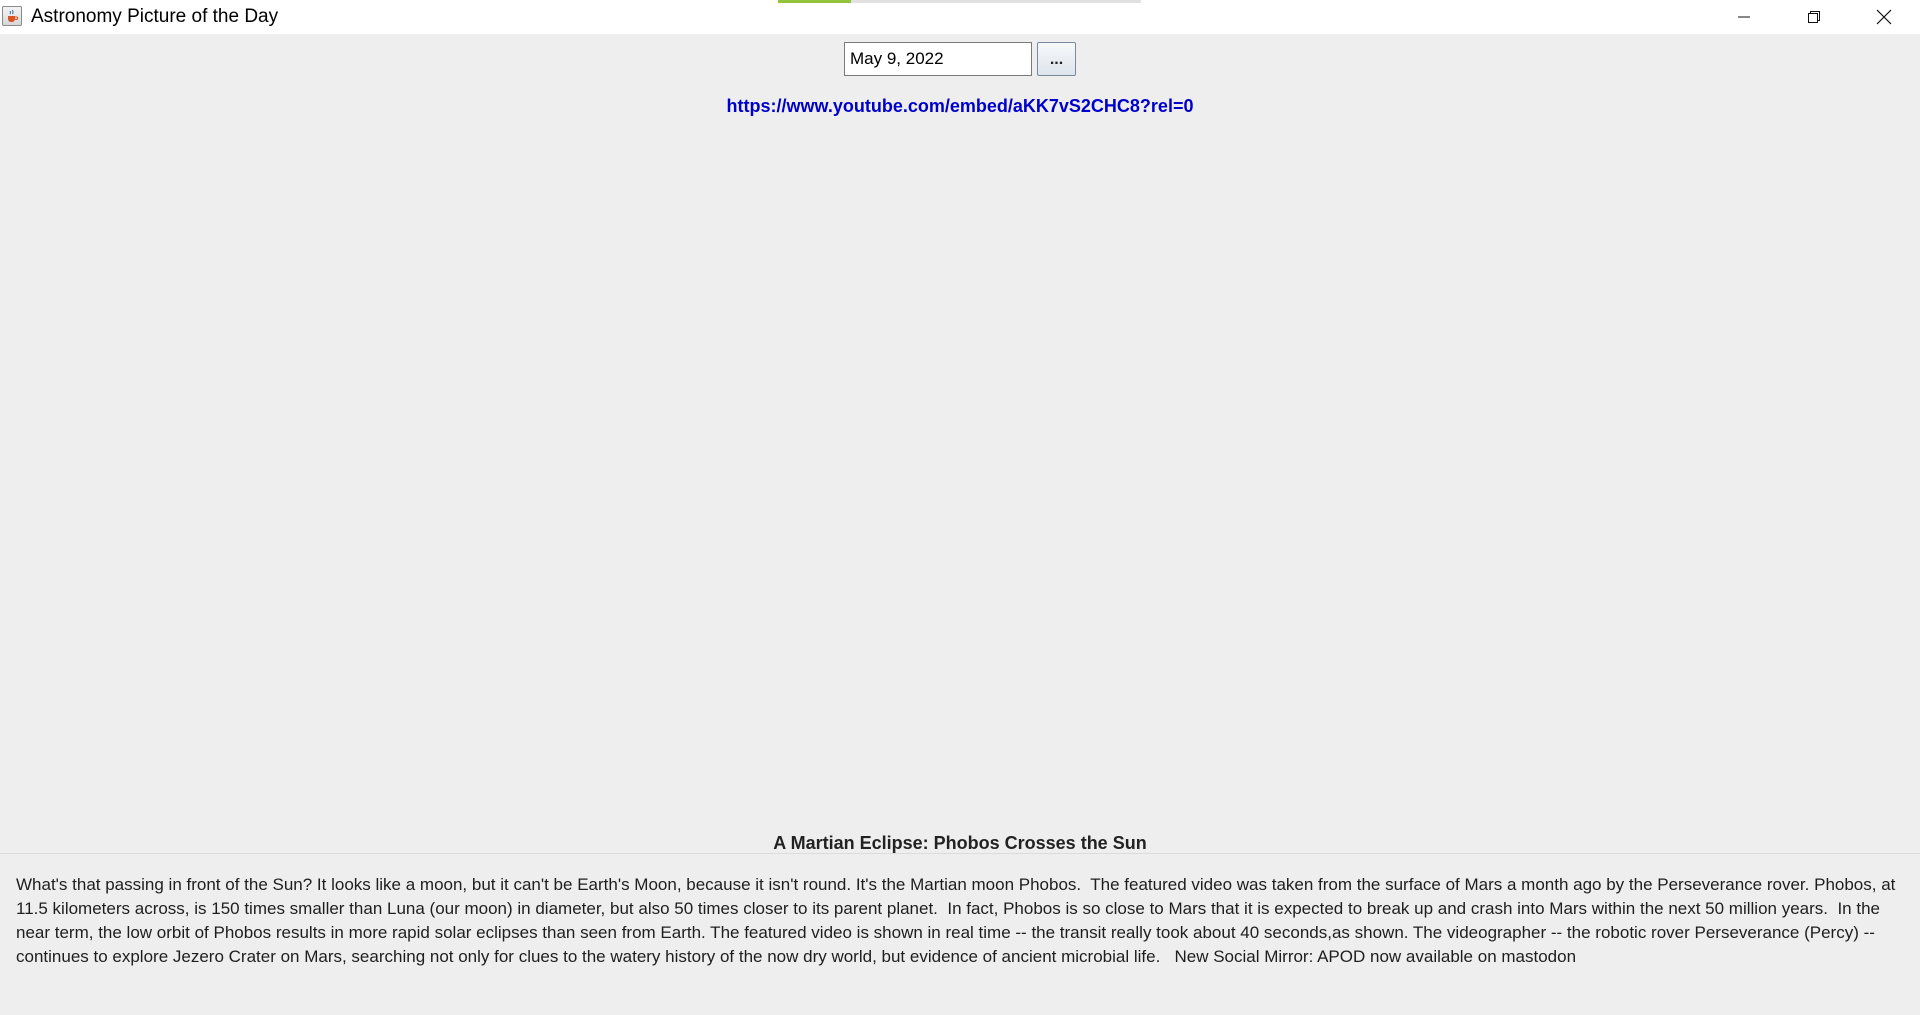  Describe the element at coordinates (814, 1) in the screenshot. I see `loading-progress-fill` at that location.